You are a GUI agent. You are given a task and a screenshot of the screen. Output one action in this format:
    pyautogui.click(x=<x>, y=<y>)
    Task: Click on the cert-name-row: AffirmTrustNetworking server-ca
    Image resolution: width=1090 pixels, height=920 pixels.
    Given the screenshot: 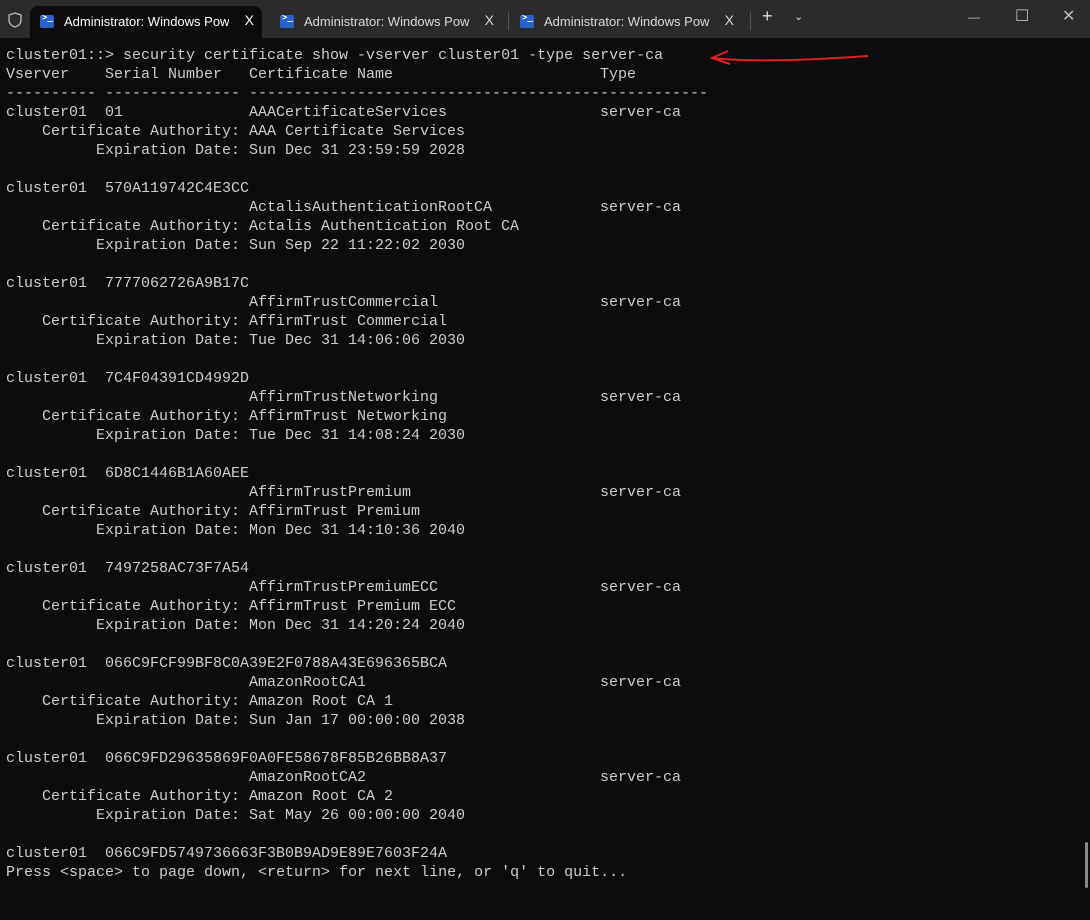 What is the action you would take?
    pyautogui.click(x=343, y=397)
    